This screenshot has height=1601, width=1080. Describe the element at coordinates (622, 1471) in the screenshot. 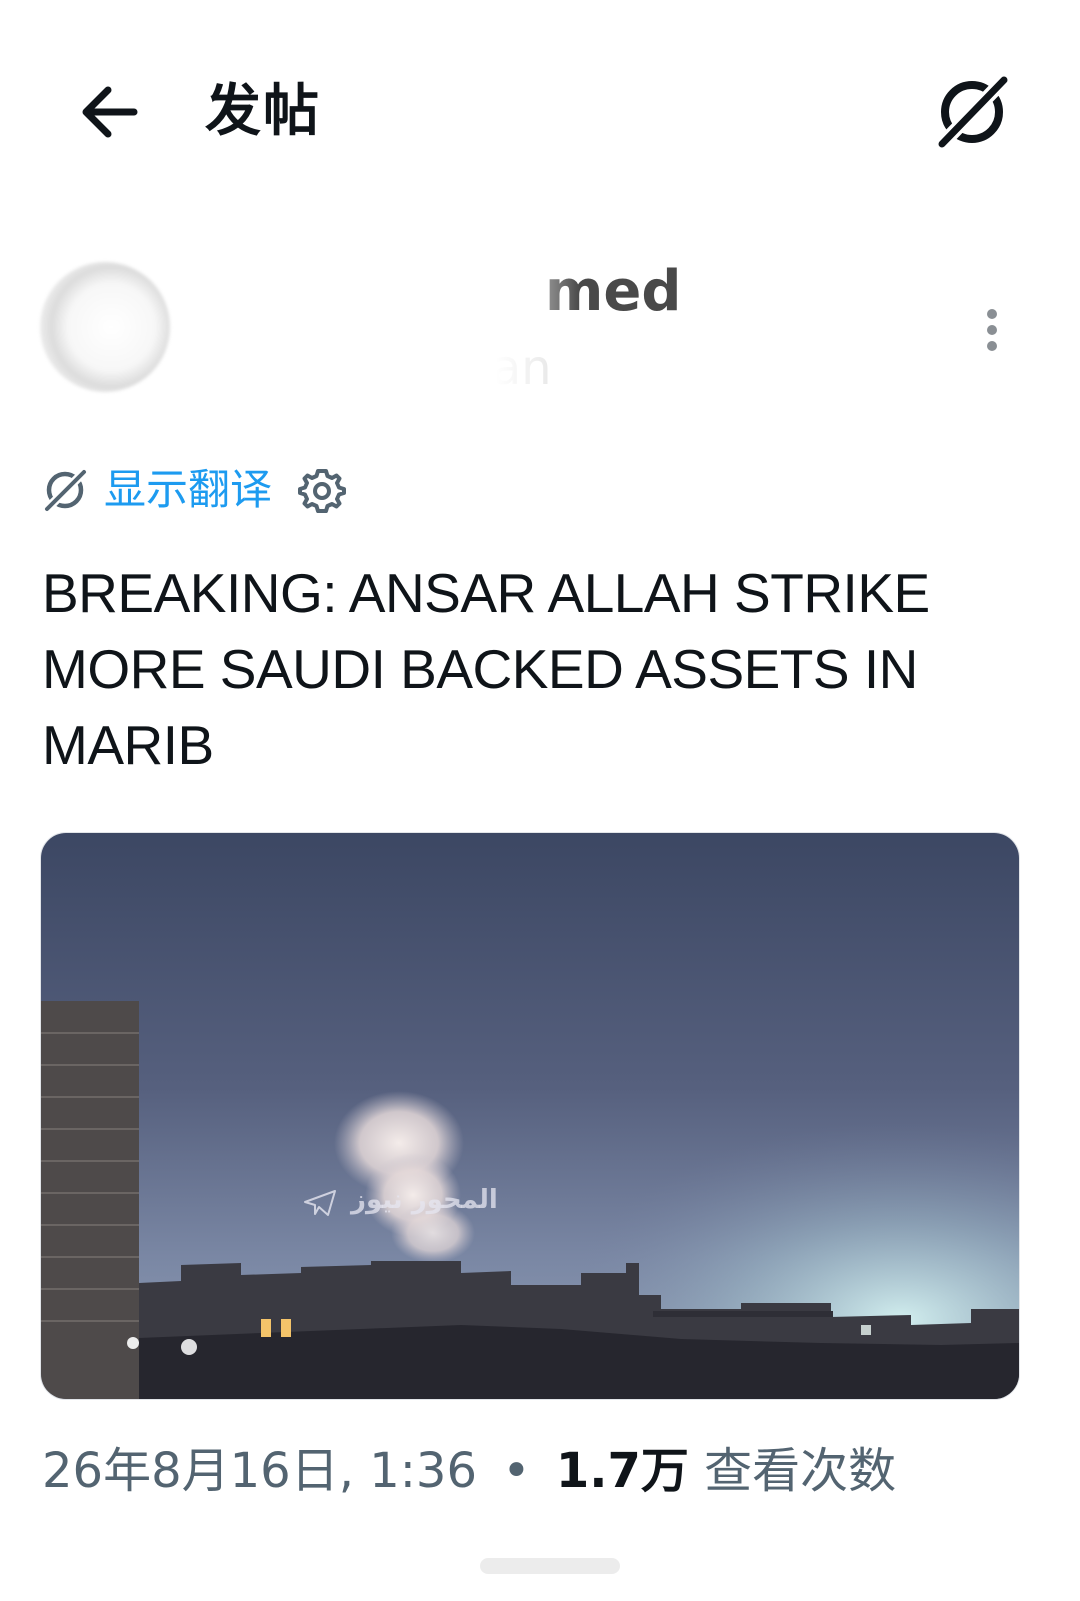

I see `view-count: 1.7万` at that location.